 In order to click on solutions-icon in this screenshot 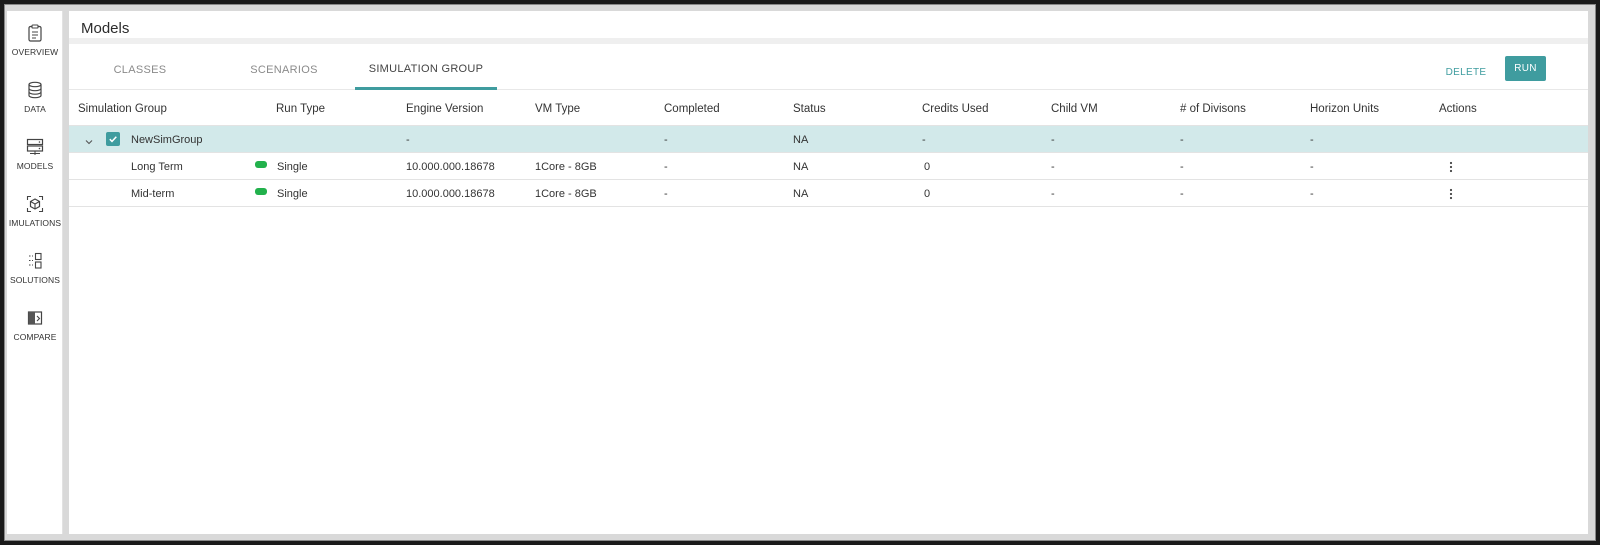, I will do `click(35, 261)`.